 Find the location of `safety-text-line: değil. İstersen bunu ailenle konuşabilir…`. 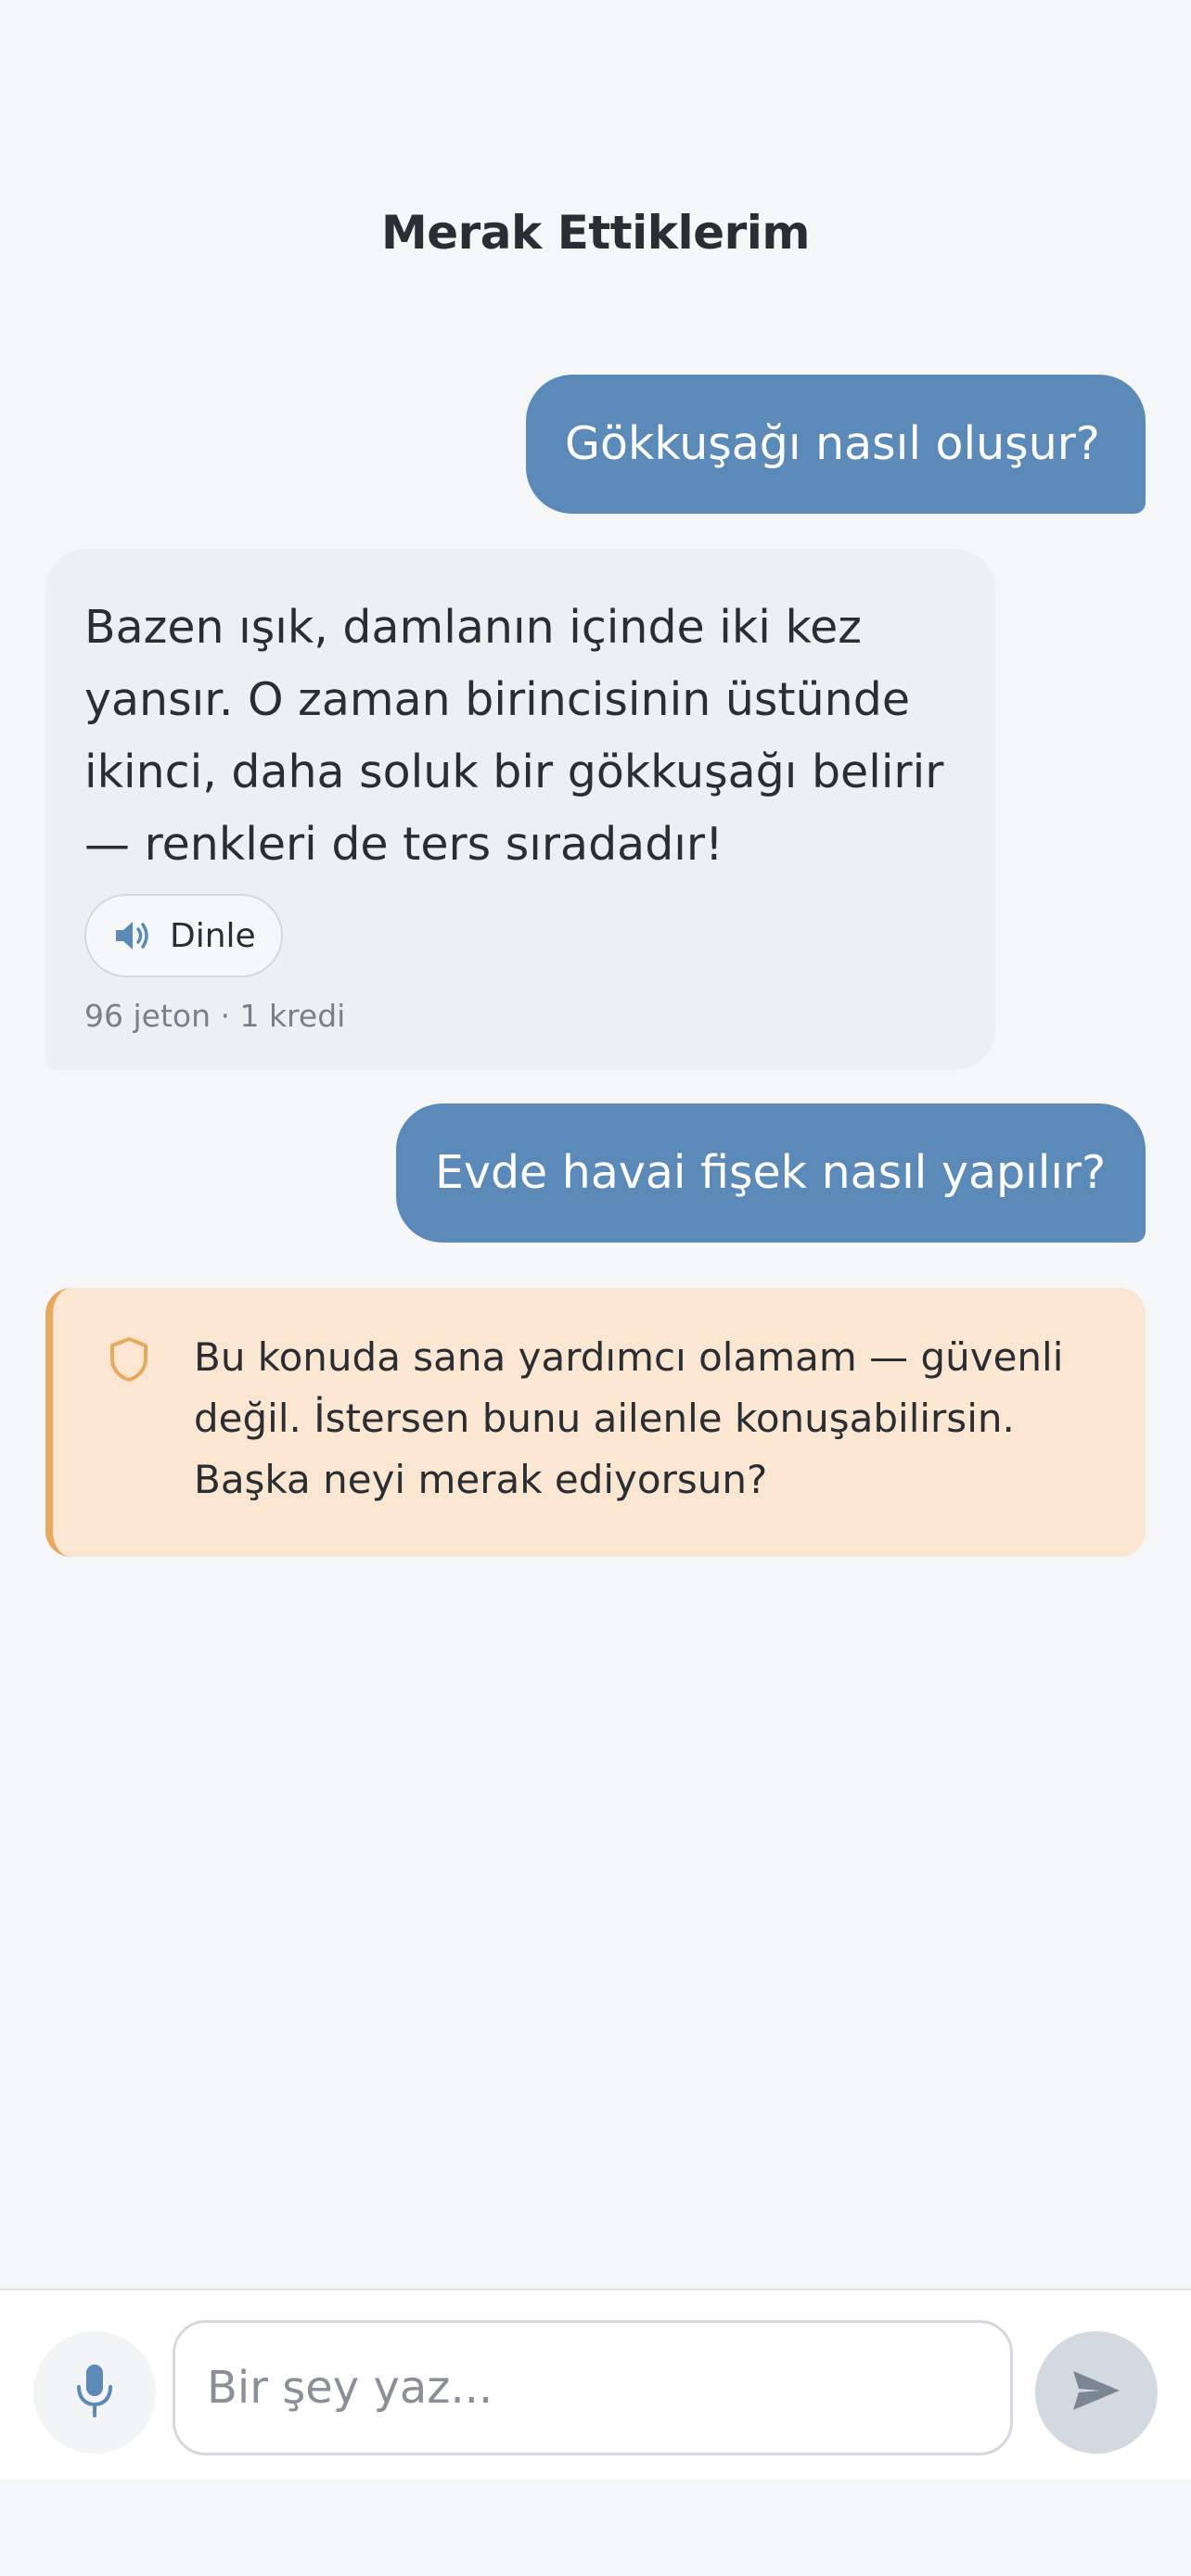

safety-text-line: değil. İstersen bunu ailenle konuşabilir… is located at coordinates (604, 1418).